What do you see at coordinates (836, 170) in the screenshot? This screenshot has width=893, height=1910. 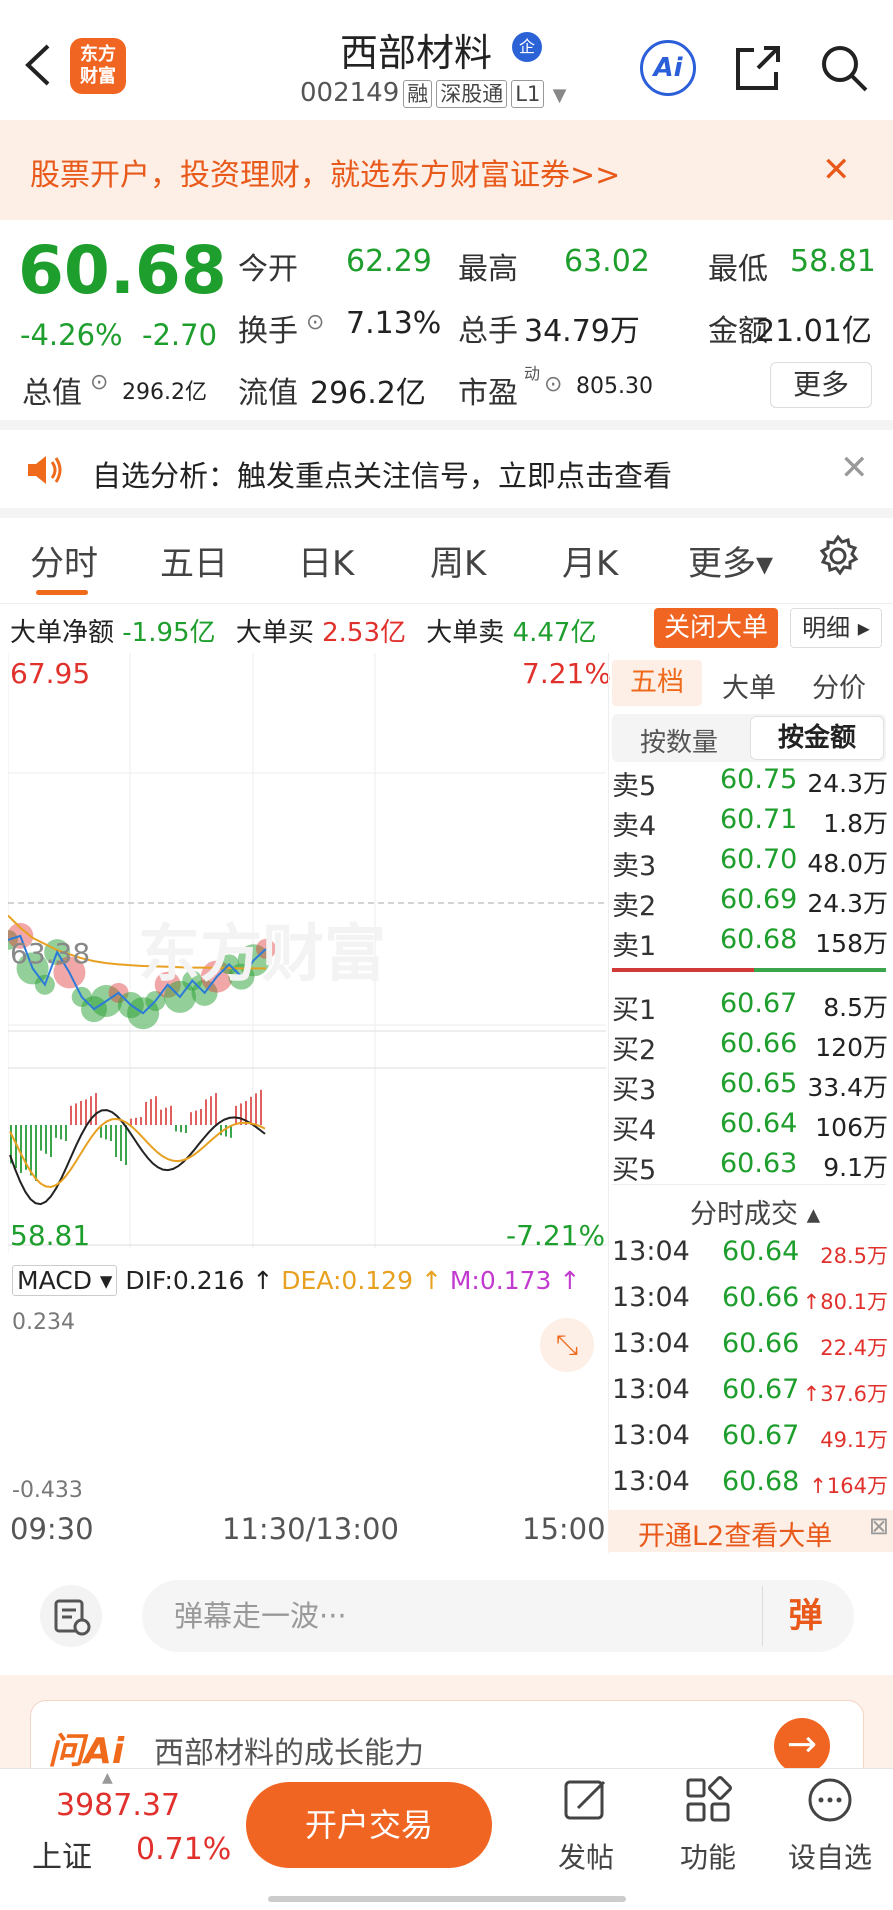 I see `promo-close-icon: ✕` at bounding box center [836, 170].